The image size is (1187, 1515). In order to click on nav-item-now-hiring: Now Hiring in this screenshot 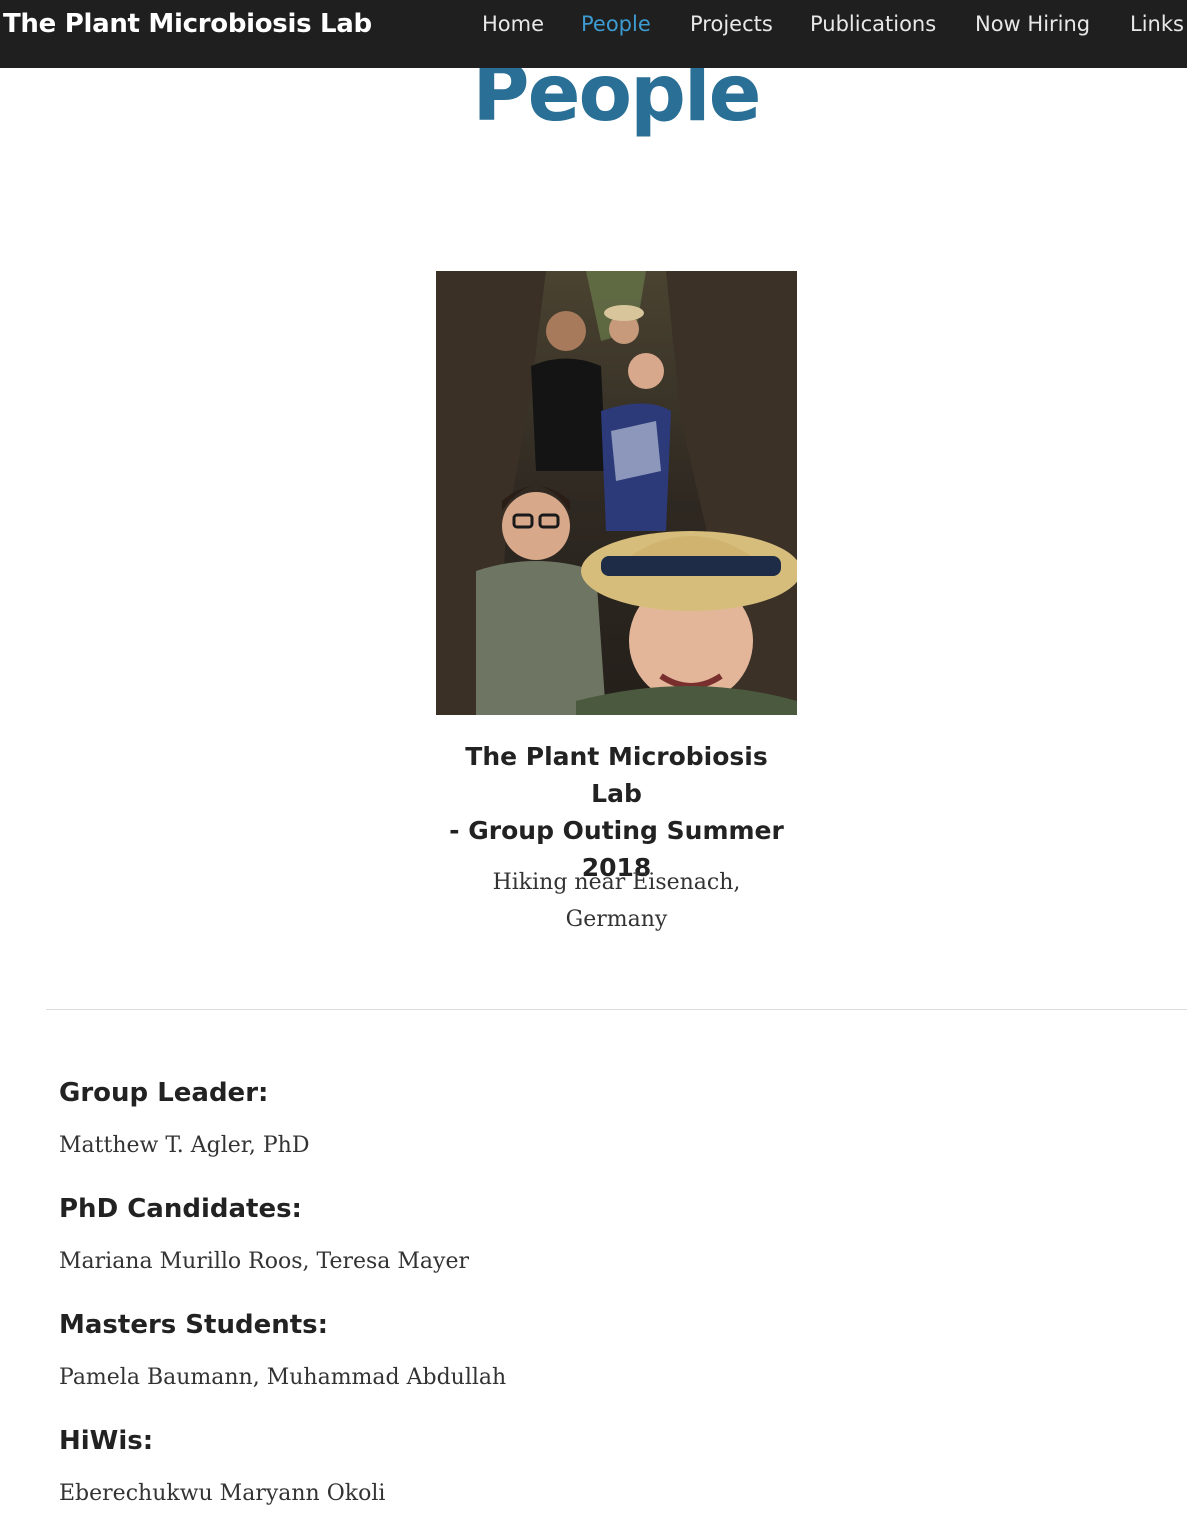, I will do `click(1032, 24)`.